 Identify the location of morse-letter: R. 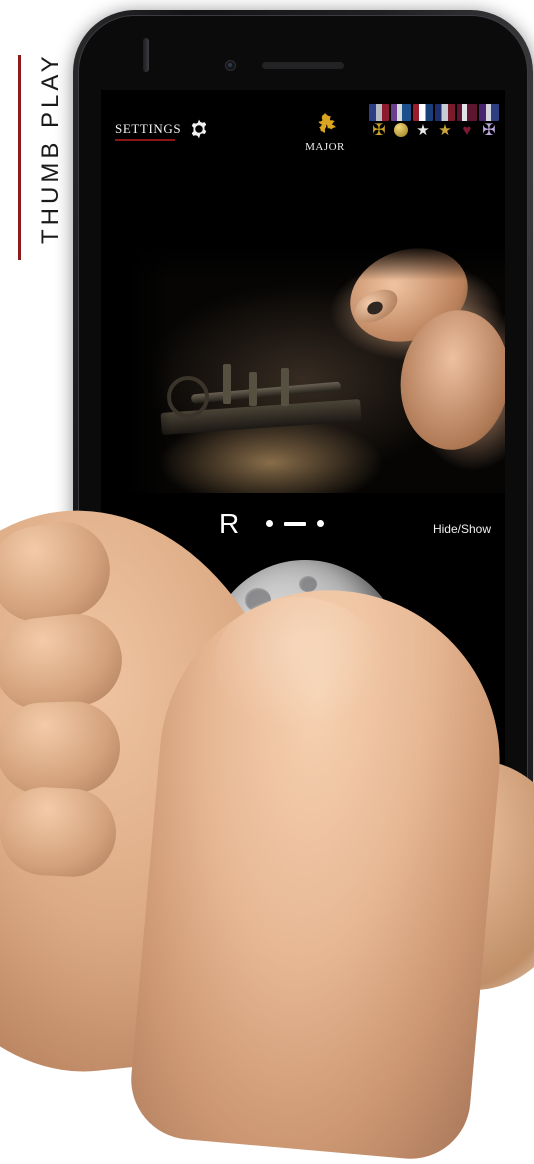
(229, 523).